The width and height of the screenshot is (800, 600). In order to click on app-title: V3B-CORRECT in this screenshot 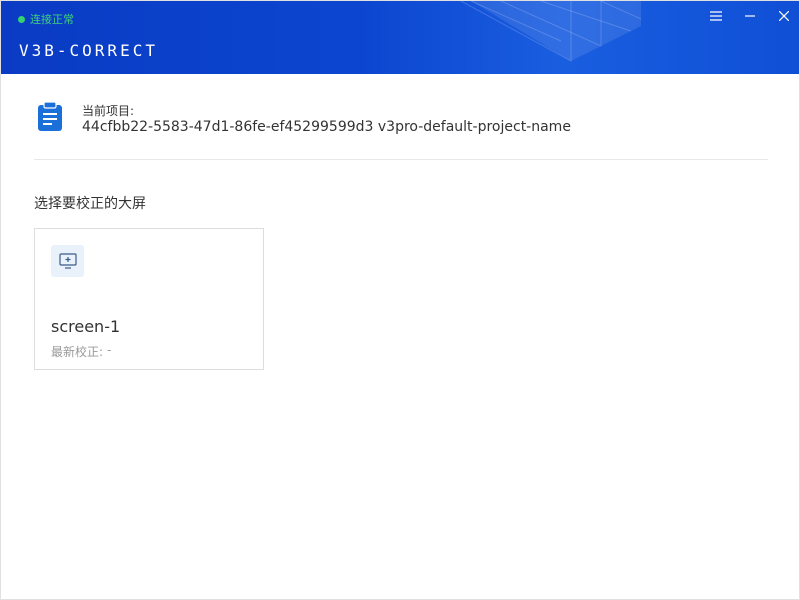, I will do `click(88, 50)`.